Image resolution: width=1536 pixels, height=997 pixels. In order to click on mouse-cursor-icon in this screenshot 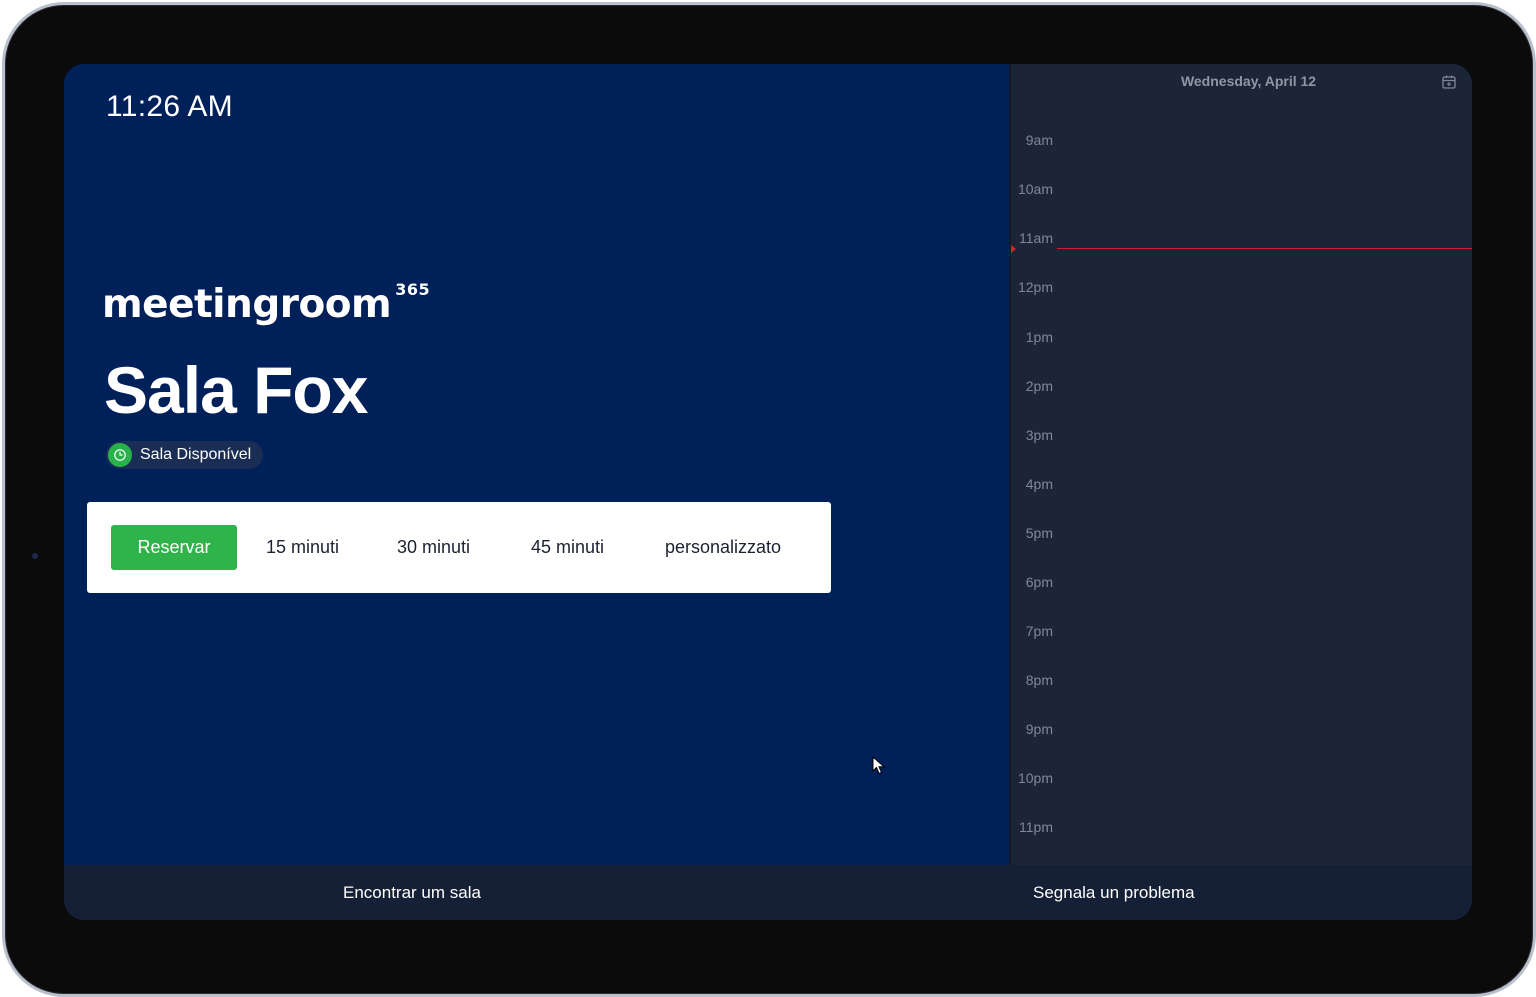, I will do `click(879, 765)`.